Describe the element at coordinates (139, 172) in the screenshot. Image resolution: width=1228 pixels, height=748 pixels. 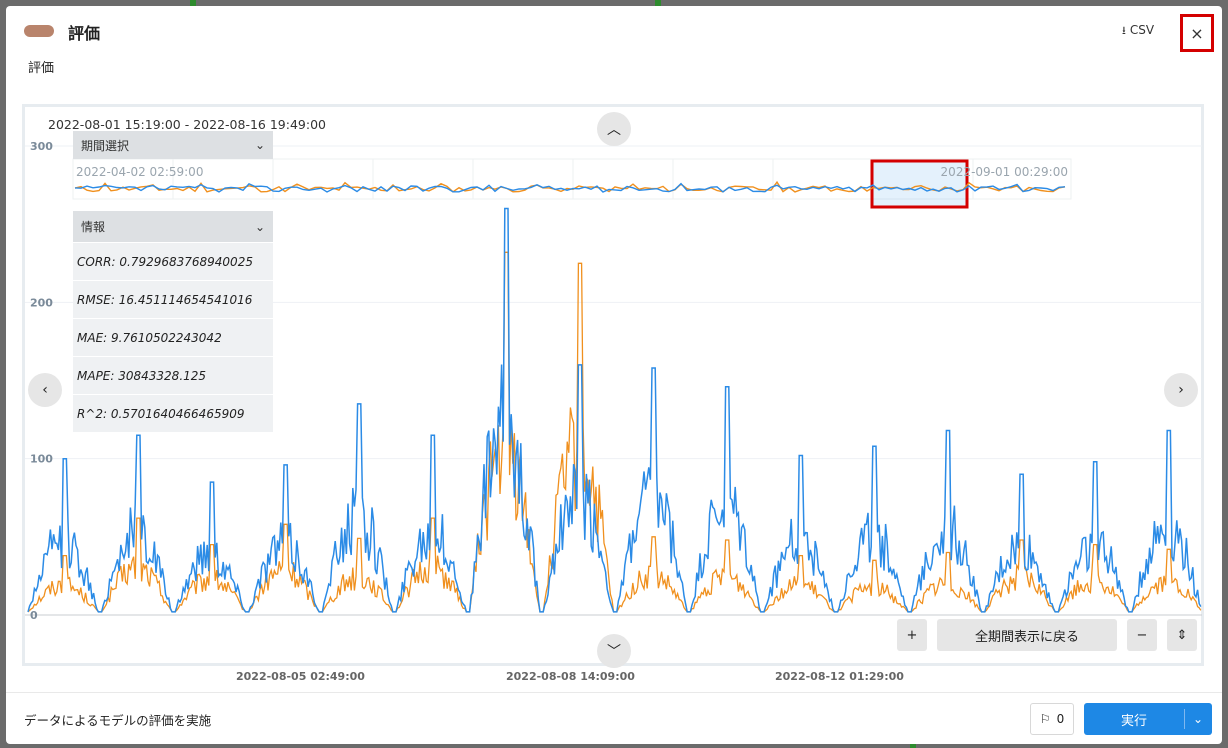
I see `navigator-start-label: 2022-04-02 02:59:00` at that location.